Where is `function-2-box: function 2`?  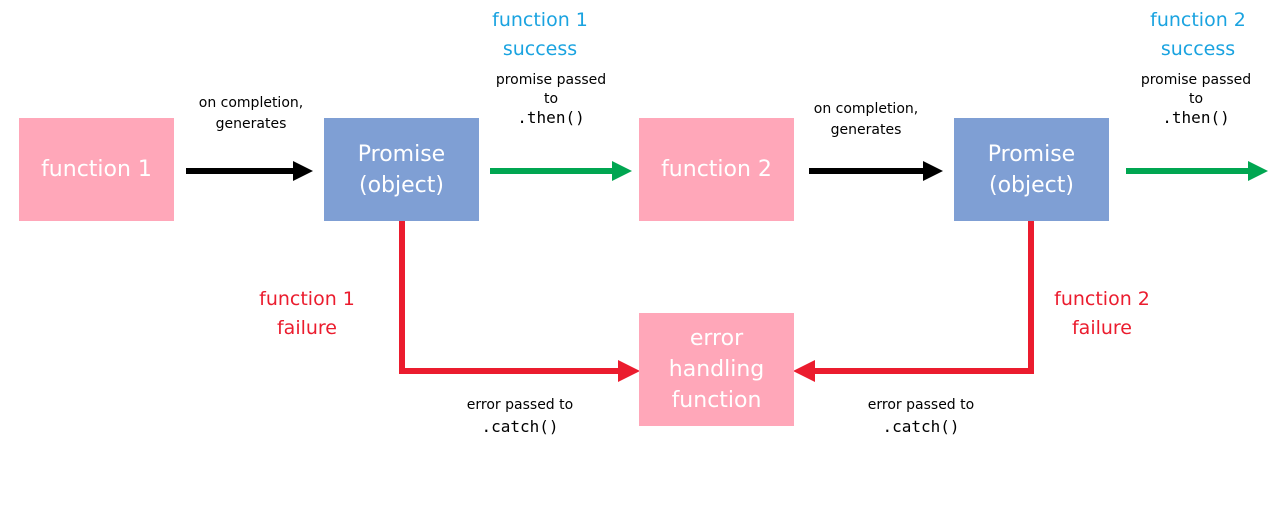
function-2-box: function 2 is located at coordinates (716, 169).